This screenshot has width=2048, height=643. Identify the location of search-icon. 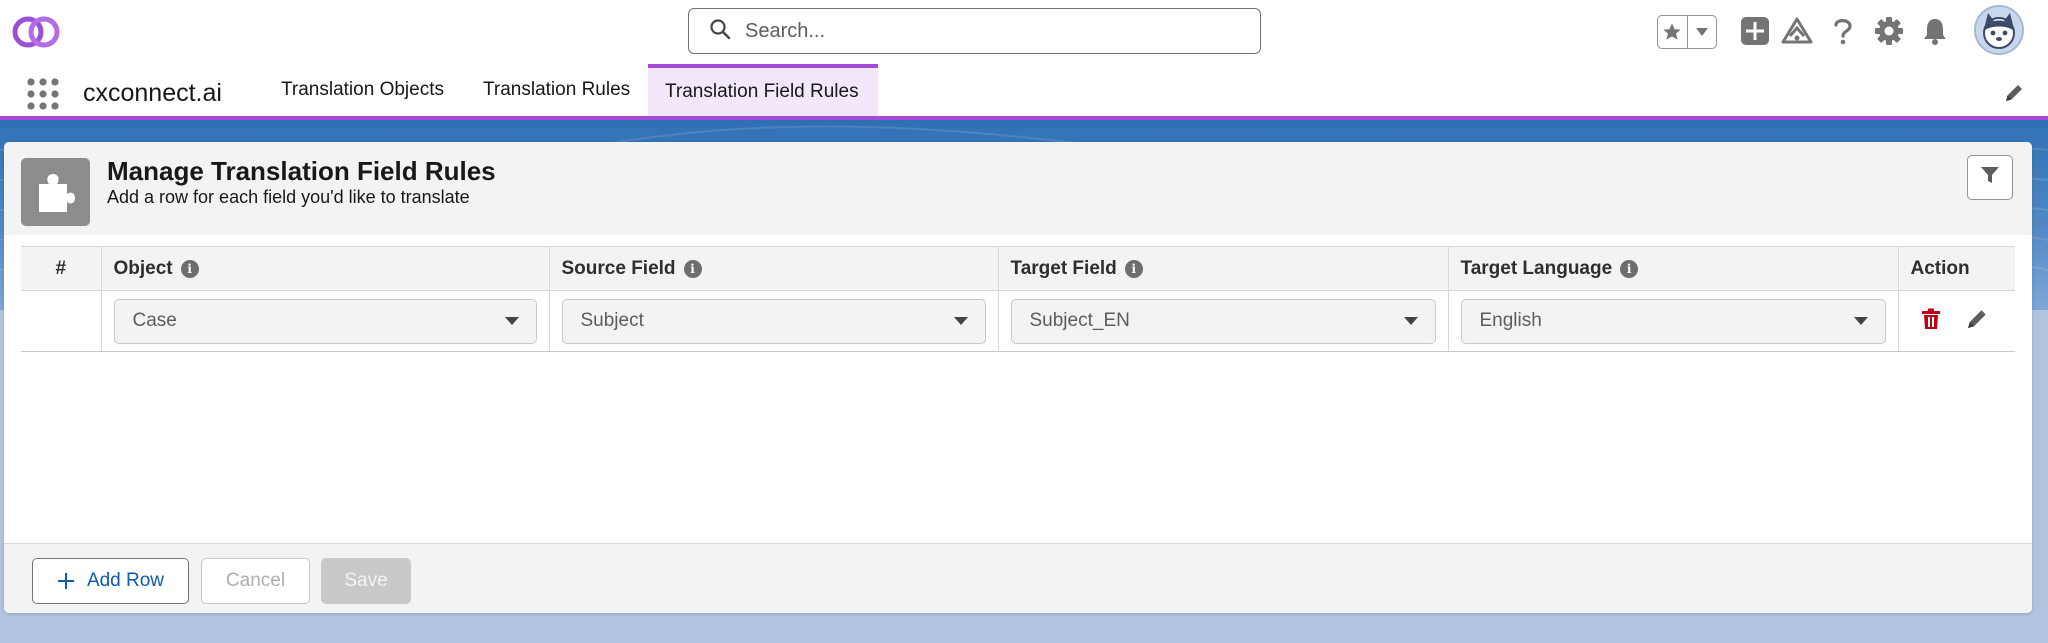
(720, 31).